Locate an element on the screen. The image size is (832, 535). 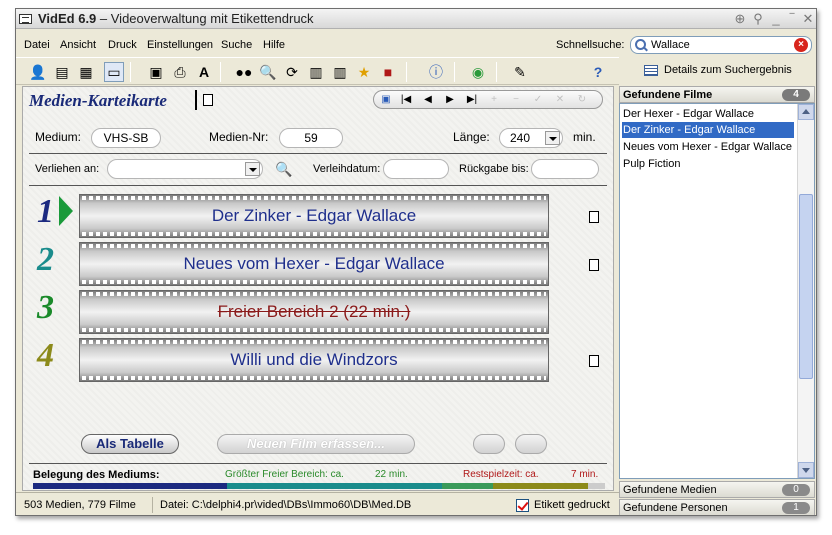
dice-icon: ■ is located at coordinates (388, 72).